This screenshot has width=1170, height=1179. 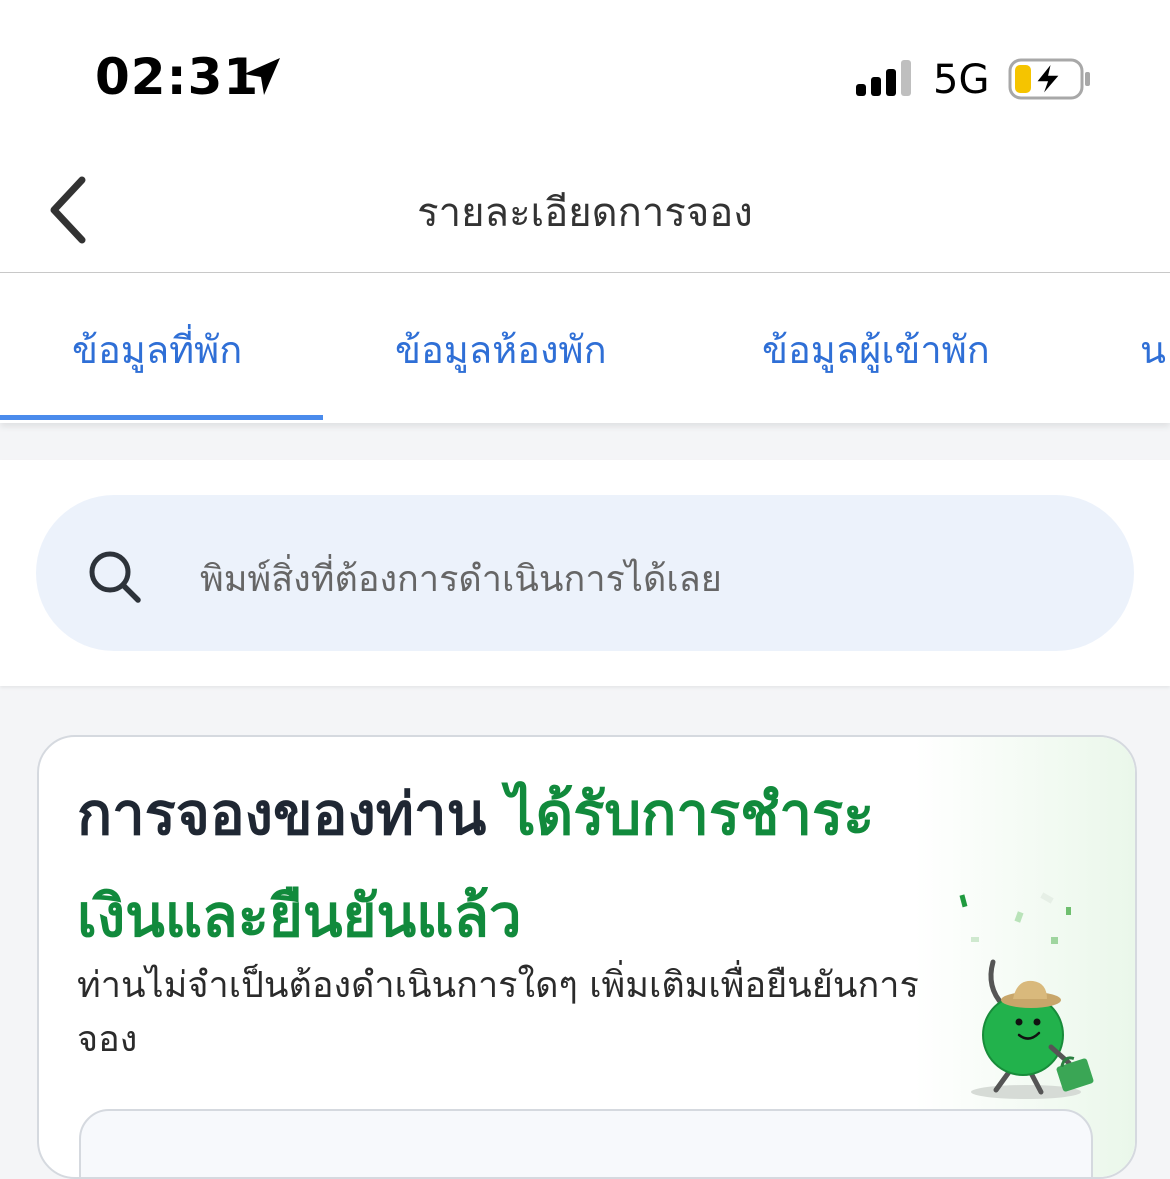 What do you see at coordinates (177, 77) in the screenshot?
I see `status-time: 02:31` at bounding box center [177, 77].